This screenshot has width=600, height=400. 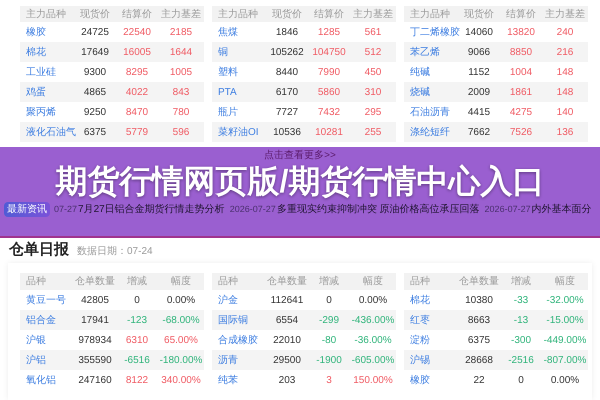 What do you see at coordinates (521, 73) in the screenshot?
I see `table-cell-text: 1004` at bounding box center [521, 73].